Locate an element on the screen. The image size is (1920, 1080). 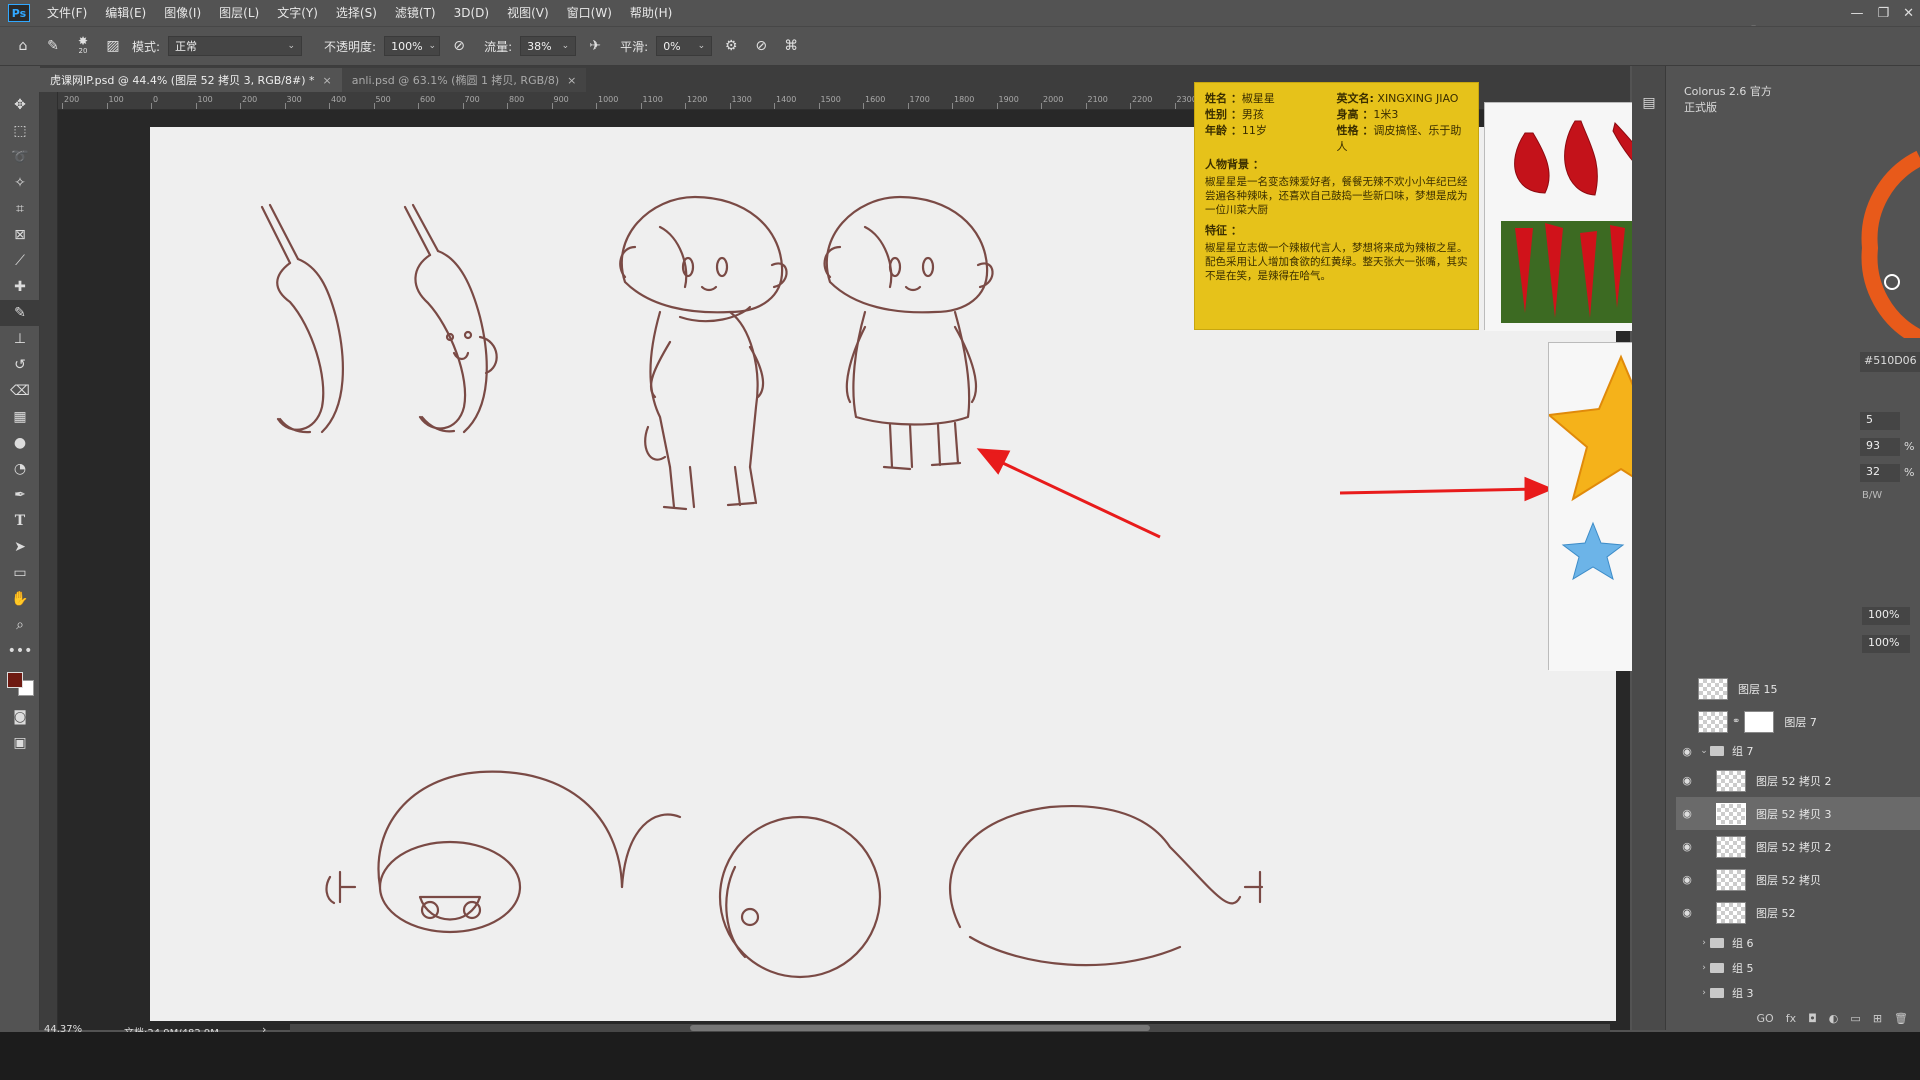
healing-brush-tool-icon: ✚ is located at coordinates (20, 287).